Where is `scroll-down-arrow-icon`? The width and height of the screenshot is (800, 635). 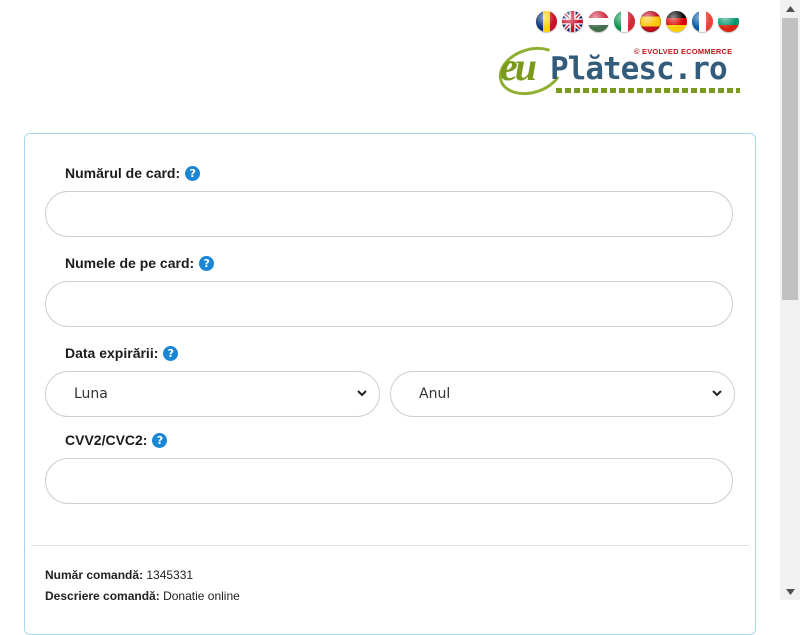 scroll-down-arrow-icon is located at coordinates (790, 591).